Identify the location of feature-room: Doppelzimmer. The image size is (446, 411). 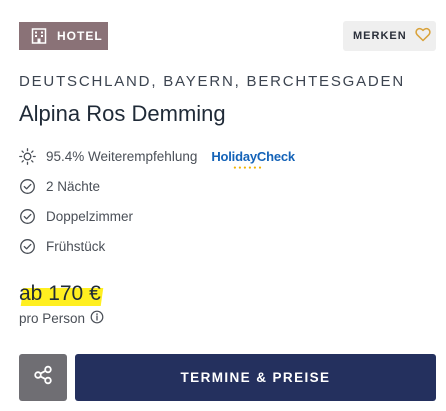
(76, 216).